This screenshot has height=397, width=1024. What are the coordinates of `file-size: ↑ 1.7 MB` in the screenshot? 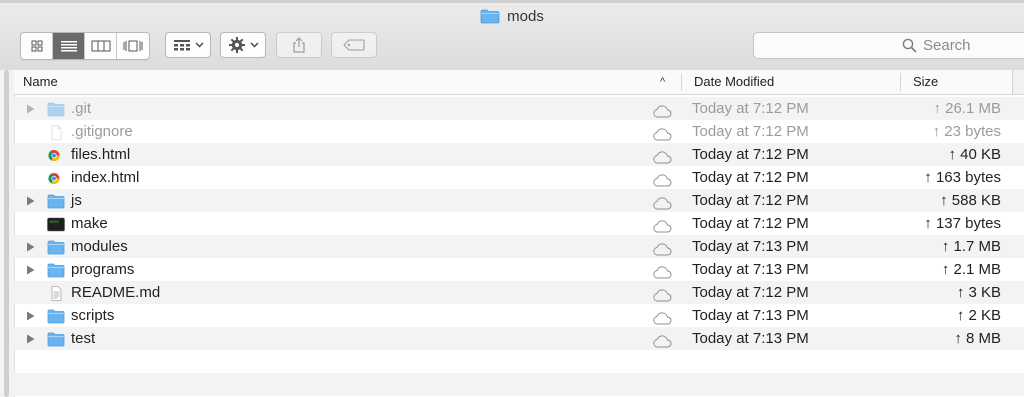 It's located at (971, 246).